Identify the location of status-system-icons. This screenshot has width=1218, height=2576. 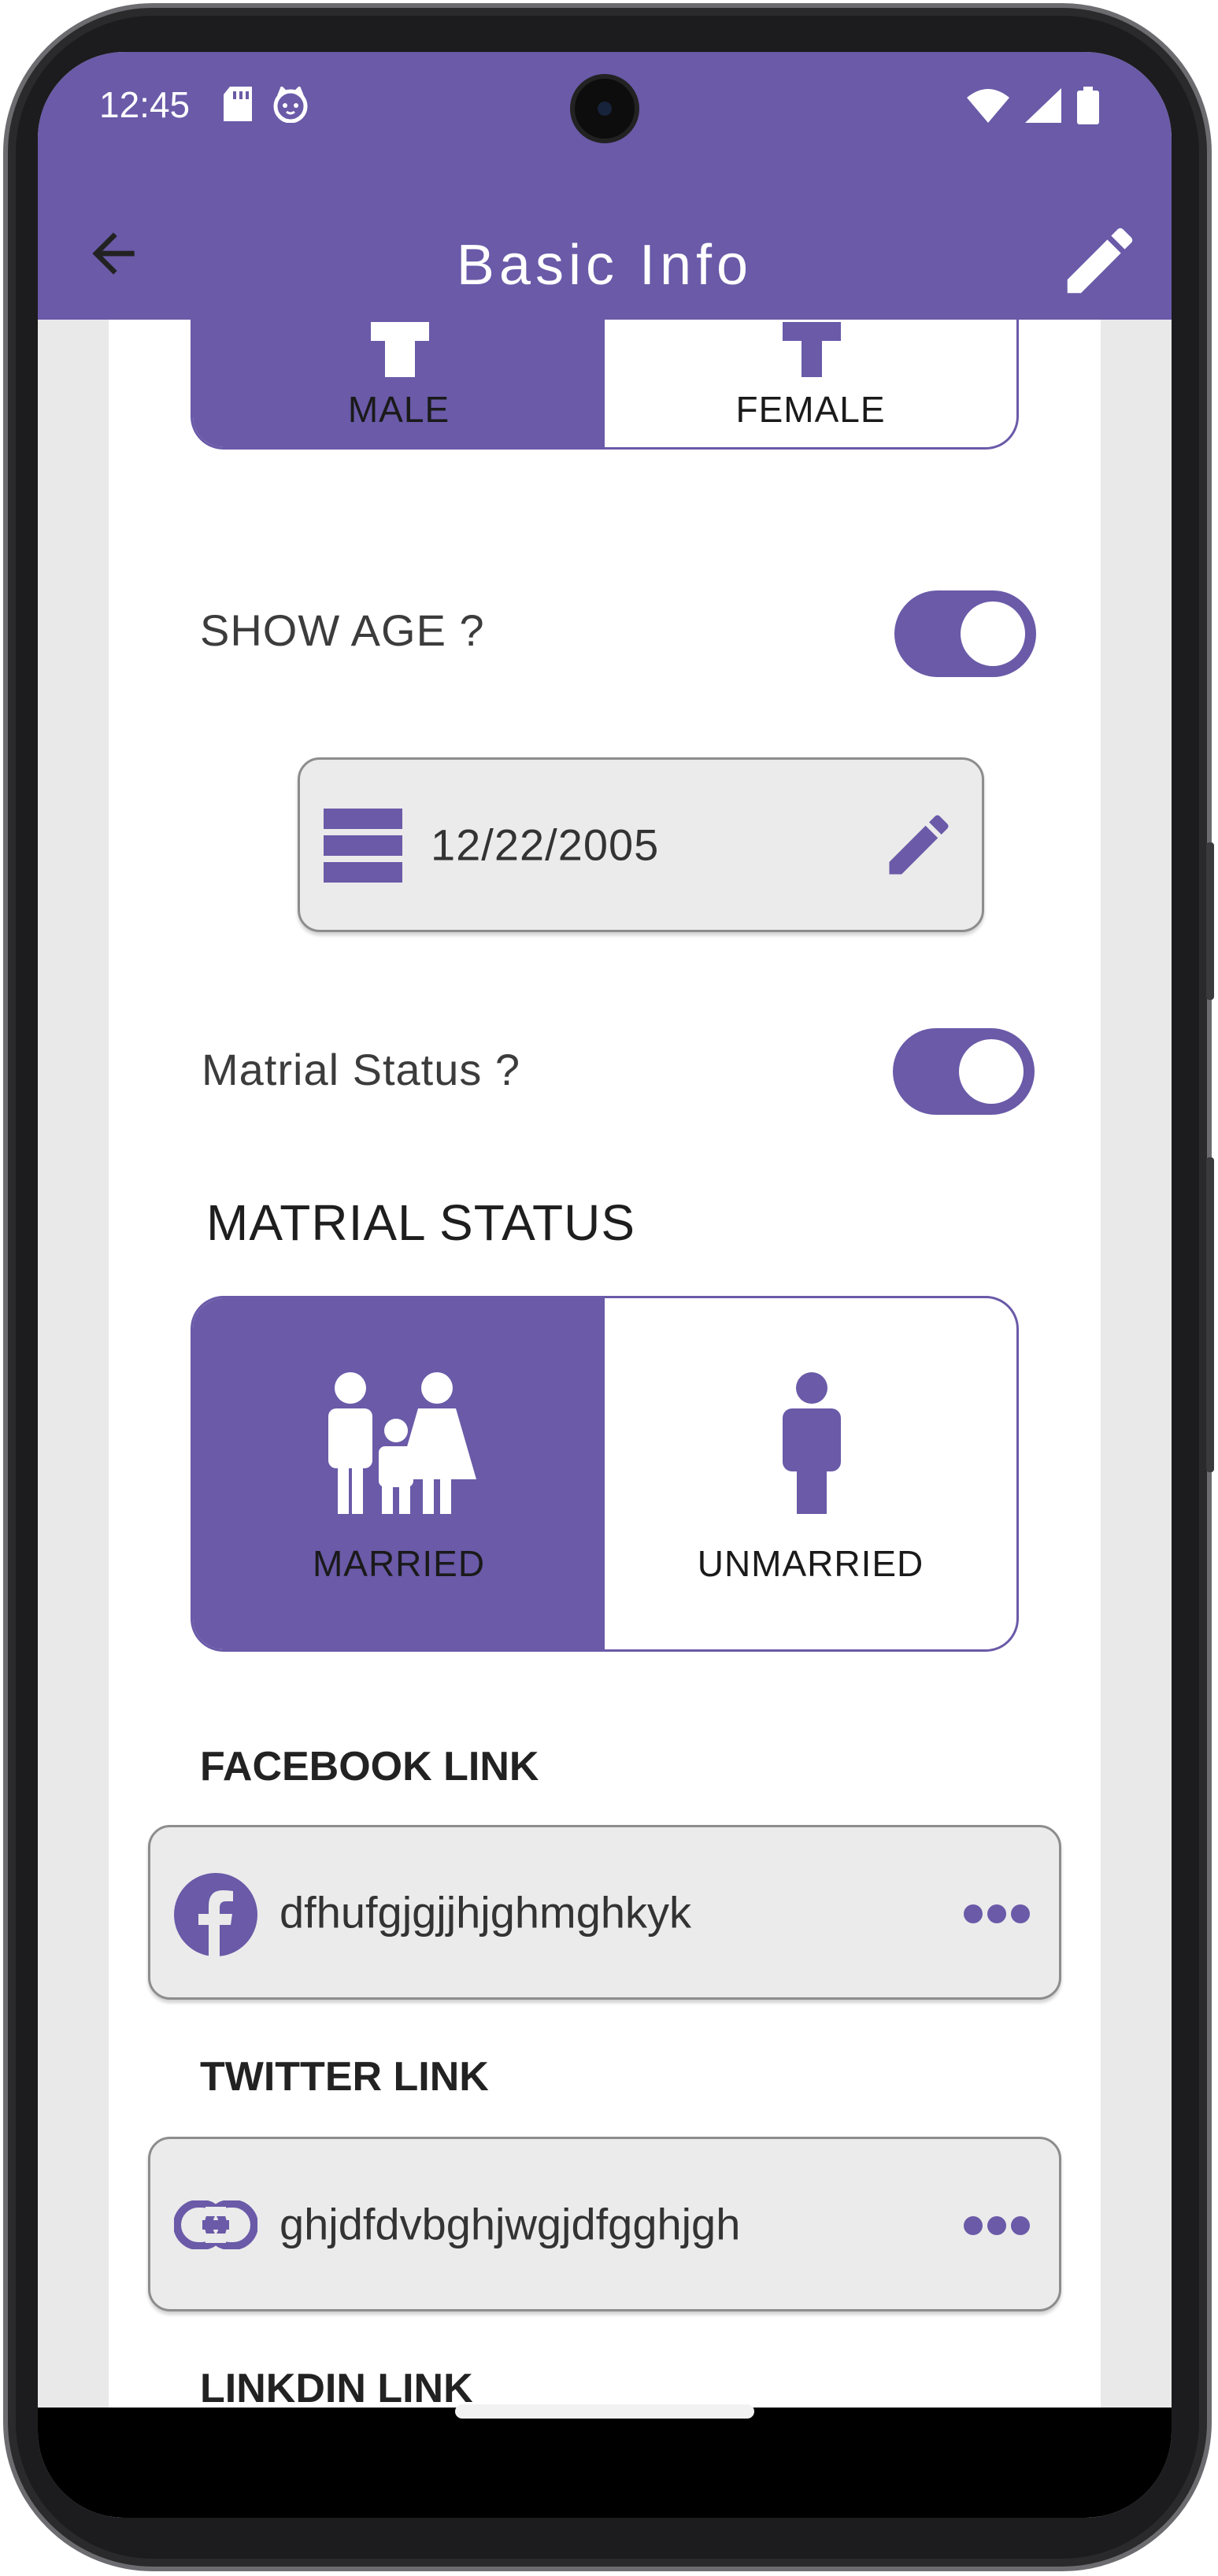
(1033, 105).